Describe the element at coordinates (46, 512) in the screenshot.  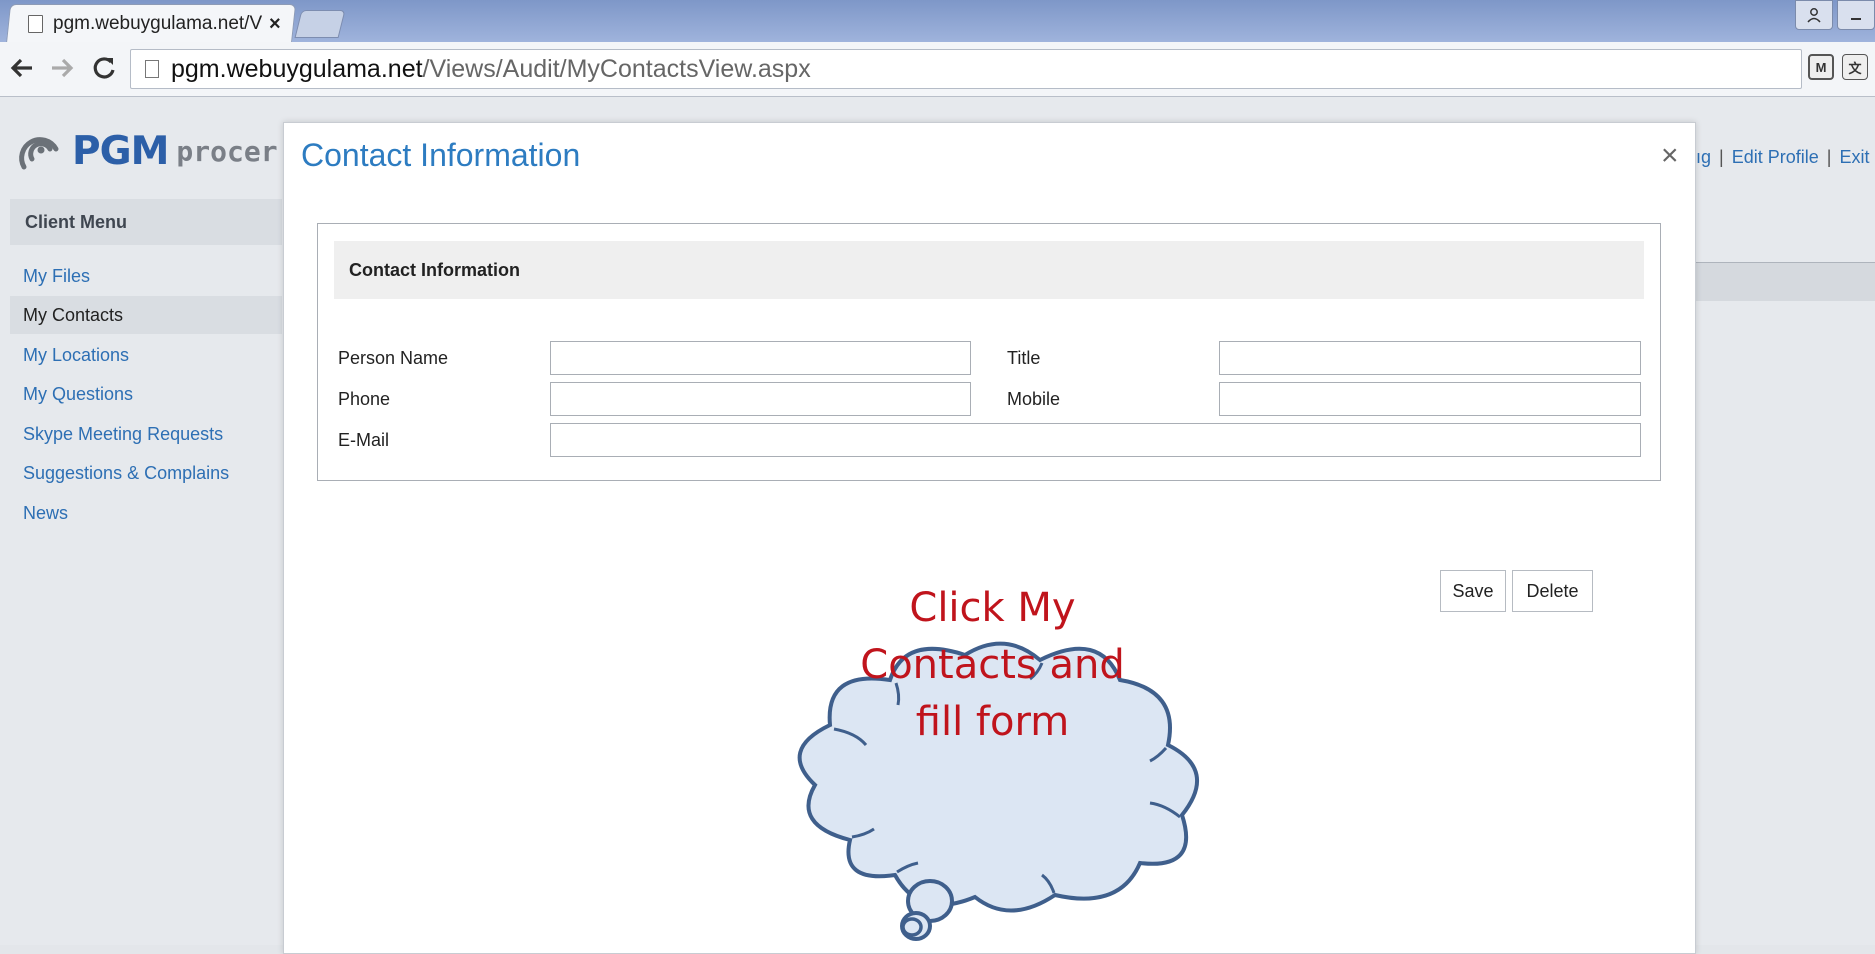
I see `sidebar-item-label: News` at that location.